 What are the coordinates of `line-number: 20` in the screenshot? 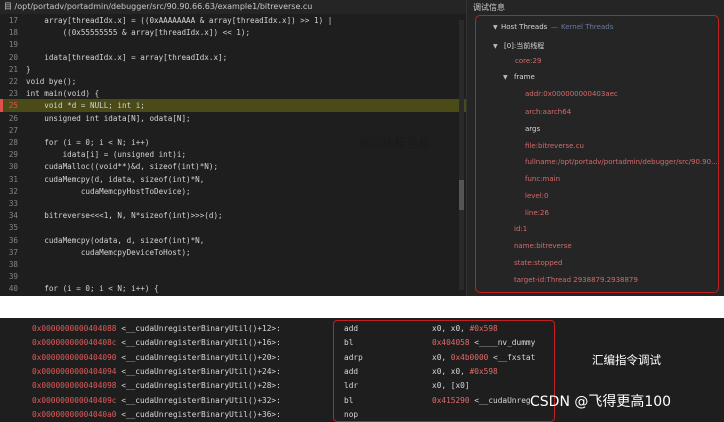 It's located at (13, 57).